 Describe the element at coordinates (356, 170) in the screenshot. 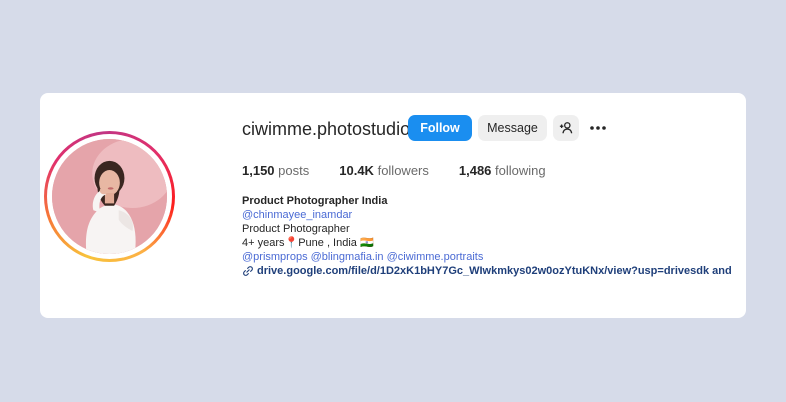

I see `followers-count: 10.4K` at that location.